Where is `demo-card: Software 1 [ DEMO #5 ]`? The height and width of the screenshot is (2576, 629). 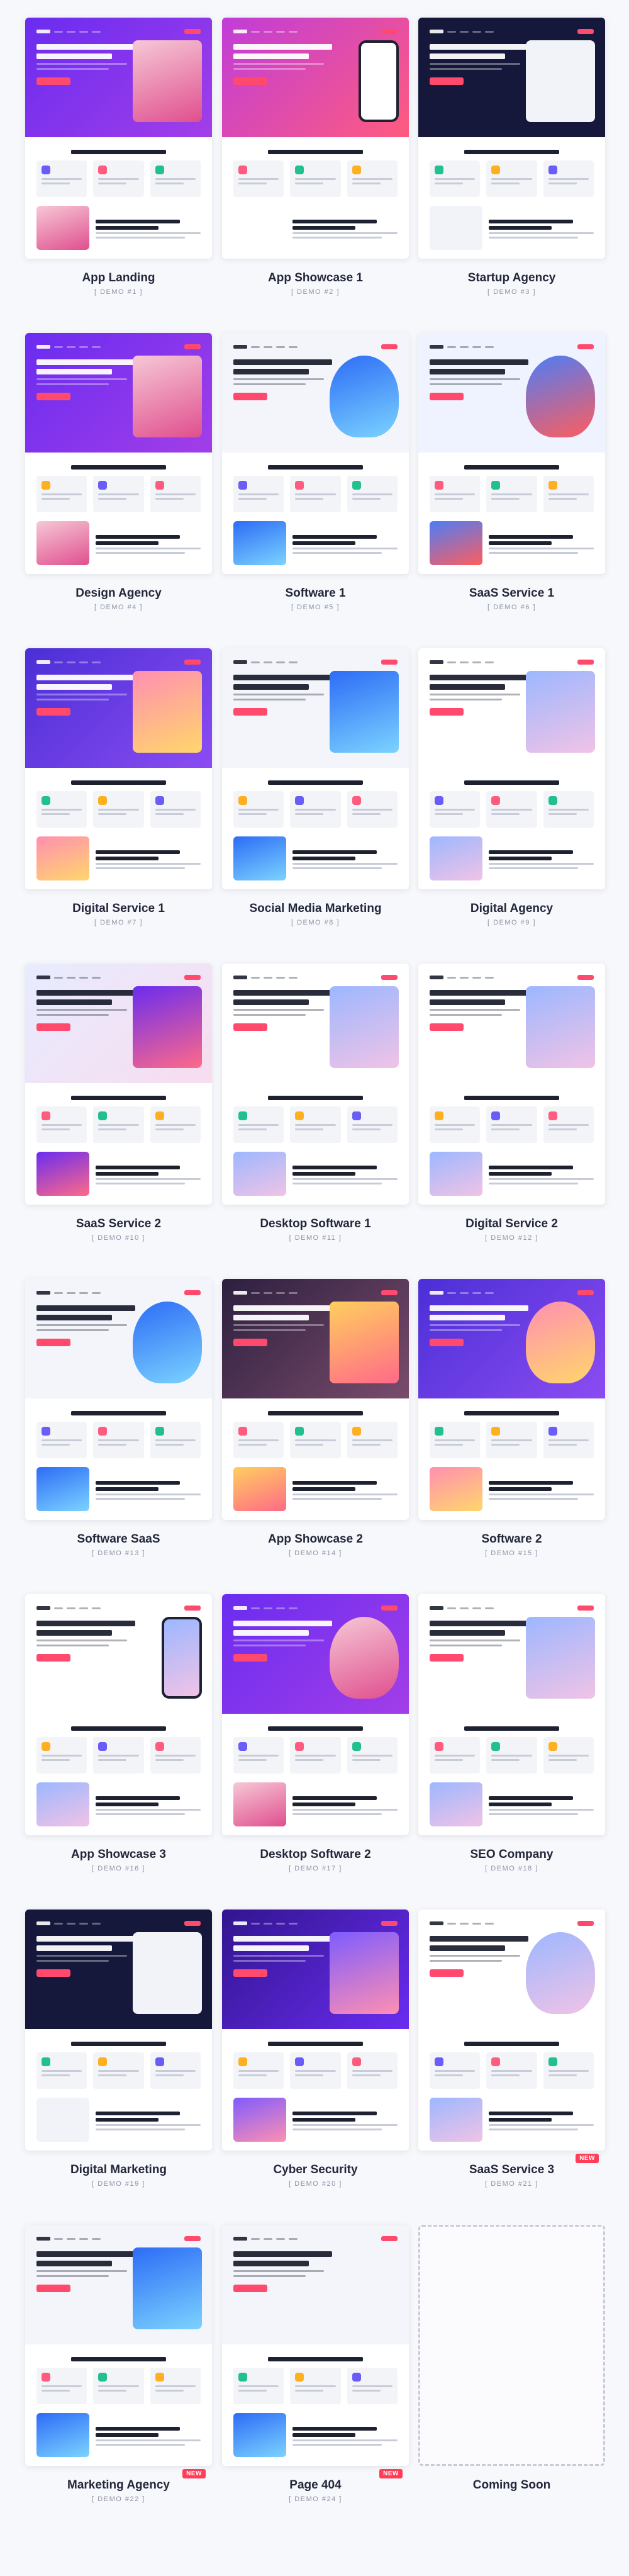 demo-card: Software 1 [ DEMO #5 ] is located at coordinates (315, 472).